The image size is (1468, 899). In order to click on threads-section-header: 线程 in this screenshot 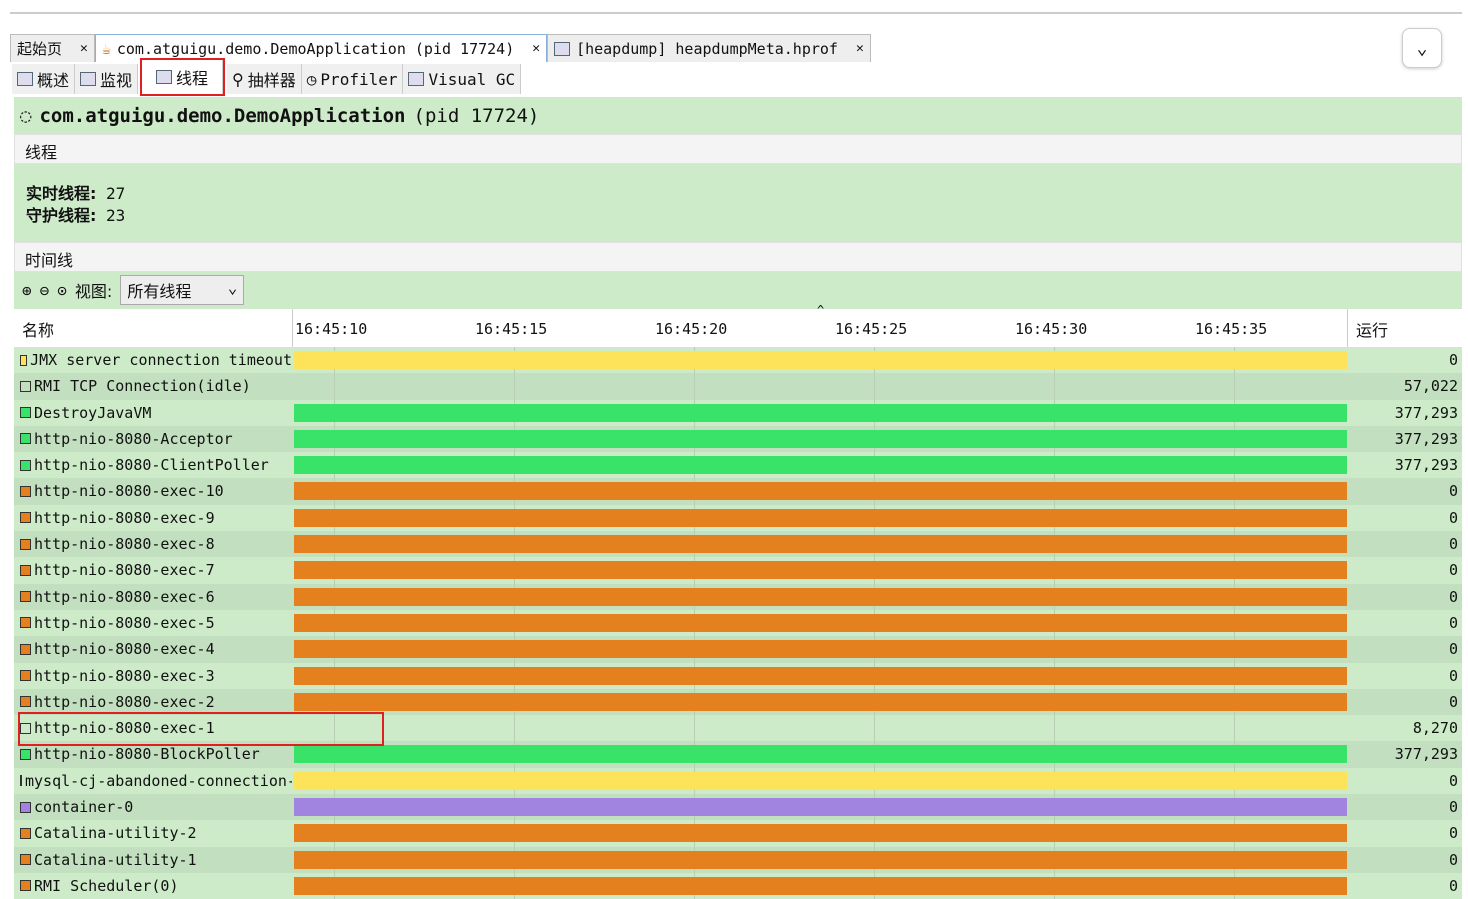, I will do `click(738, 149)`.